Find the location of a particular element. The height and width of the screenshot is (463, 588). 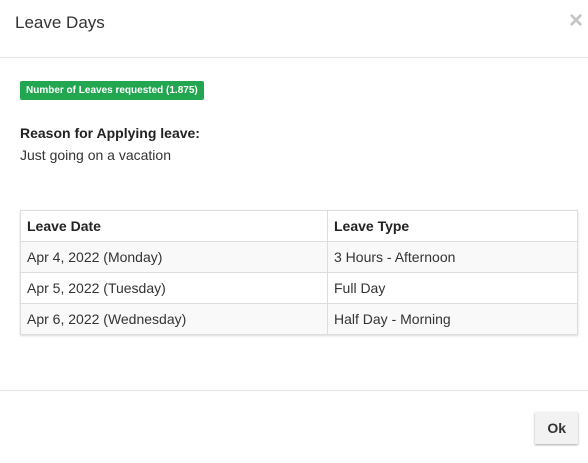

modal-title: Leave Days is located at coordinates (60, 22).